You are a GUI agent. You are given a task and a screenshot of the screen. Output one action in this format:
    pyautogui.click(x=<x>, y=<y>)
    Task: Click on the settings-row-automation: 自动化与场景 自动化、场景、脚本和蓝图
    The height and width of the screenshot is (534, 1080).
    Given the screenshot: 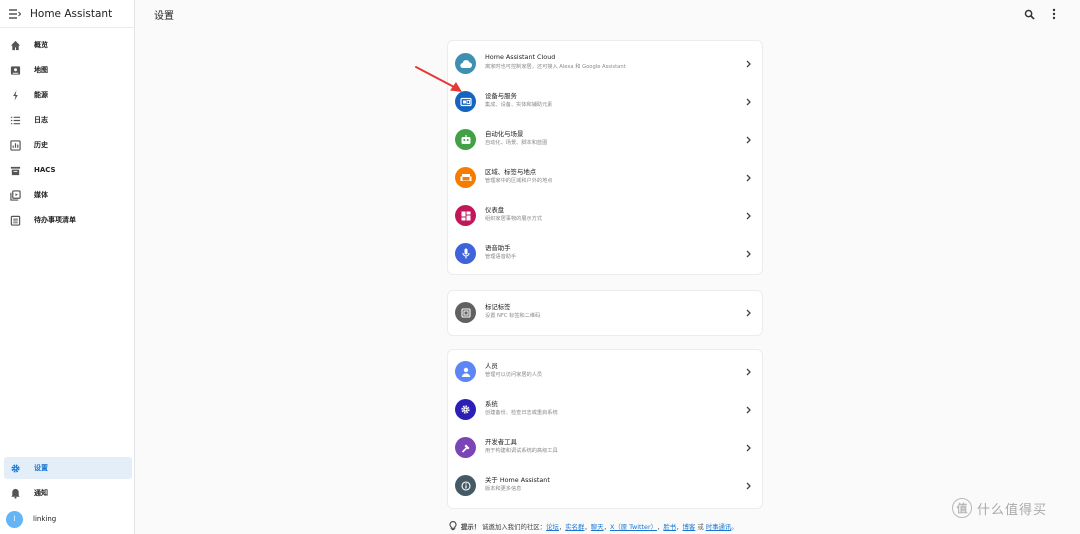 What is the action you would take?
    pyautogui.click(x=606, y=141)
    